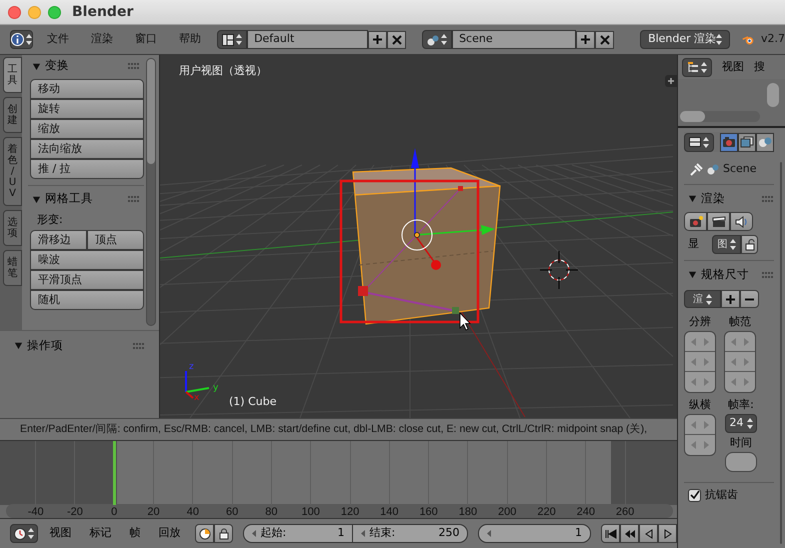 This screenshot has height=548, width=785. I want to click on tool-button: 滑移边, so click(58, 240).